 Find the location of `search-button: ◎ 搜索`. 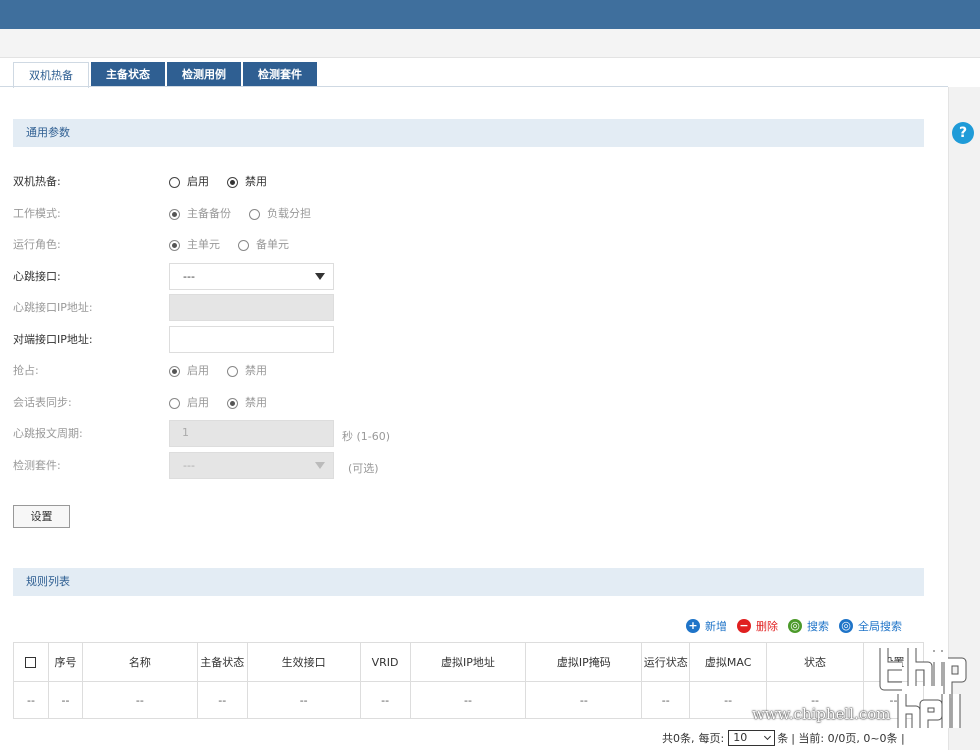

search-button: ◎ 搜索 is located at coordinates (808, 626).